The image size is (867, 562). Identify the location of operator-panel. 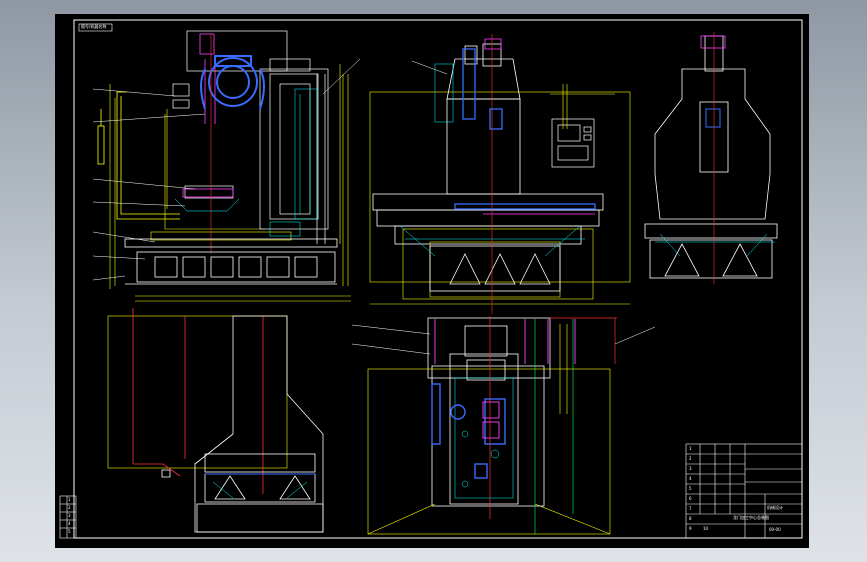
(573, 143).